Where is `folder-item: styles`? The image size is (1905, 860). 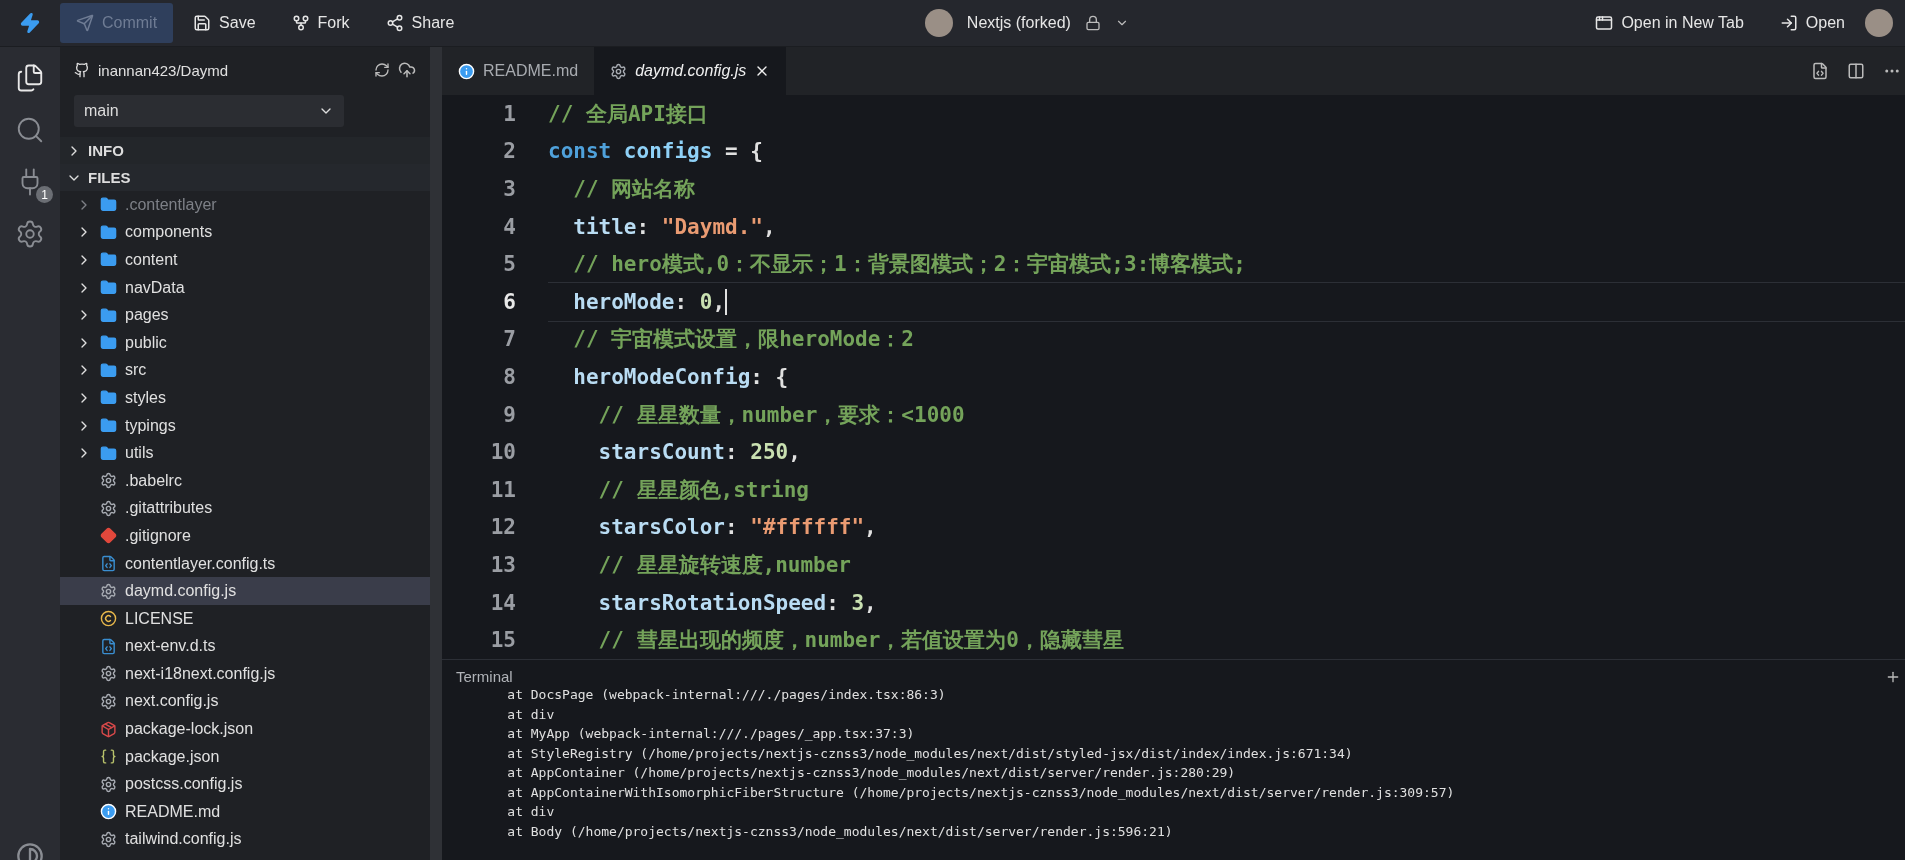 folder-item: styles is located at coordinates (245, 398).